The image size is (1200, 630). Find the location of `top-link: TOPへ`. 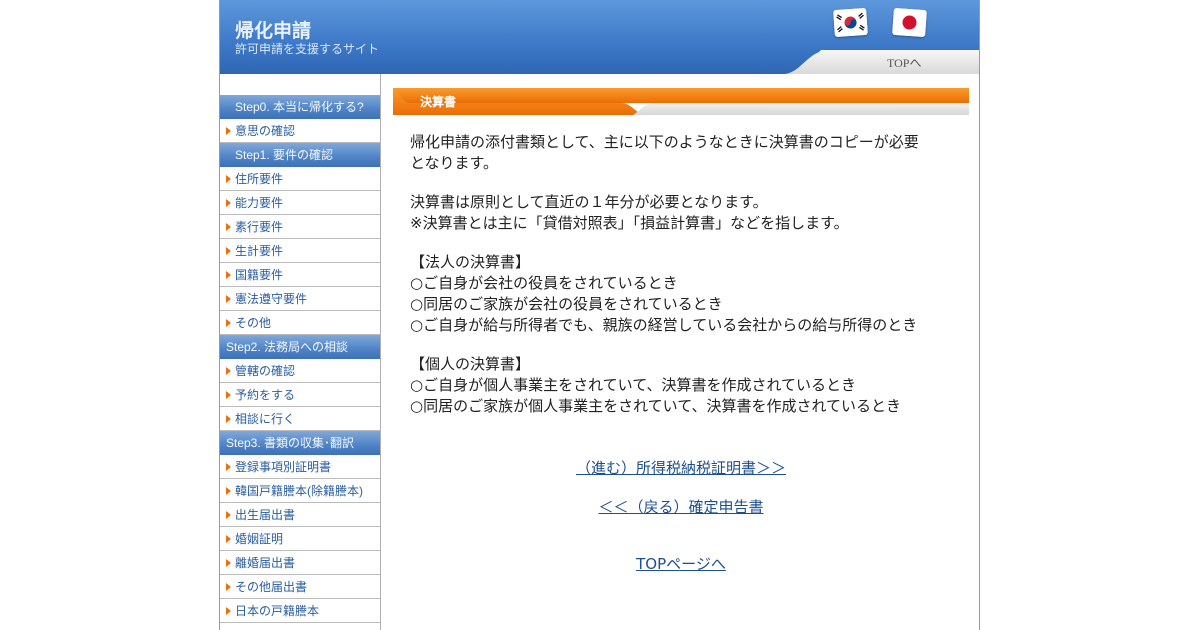

top-link: TOPへ is located at coordinates (904, 62).